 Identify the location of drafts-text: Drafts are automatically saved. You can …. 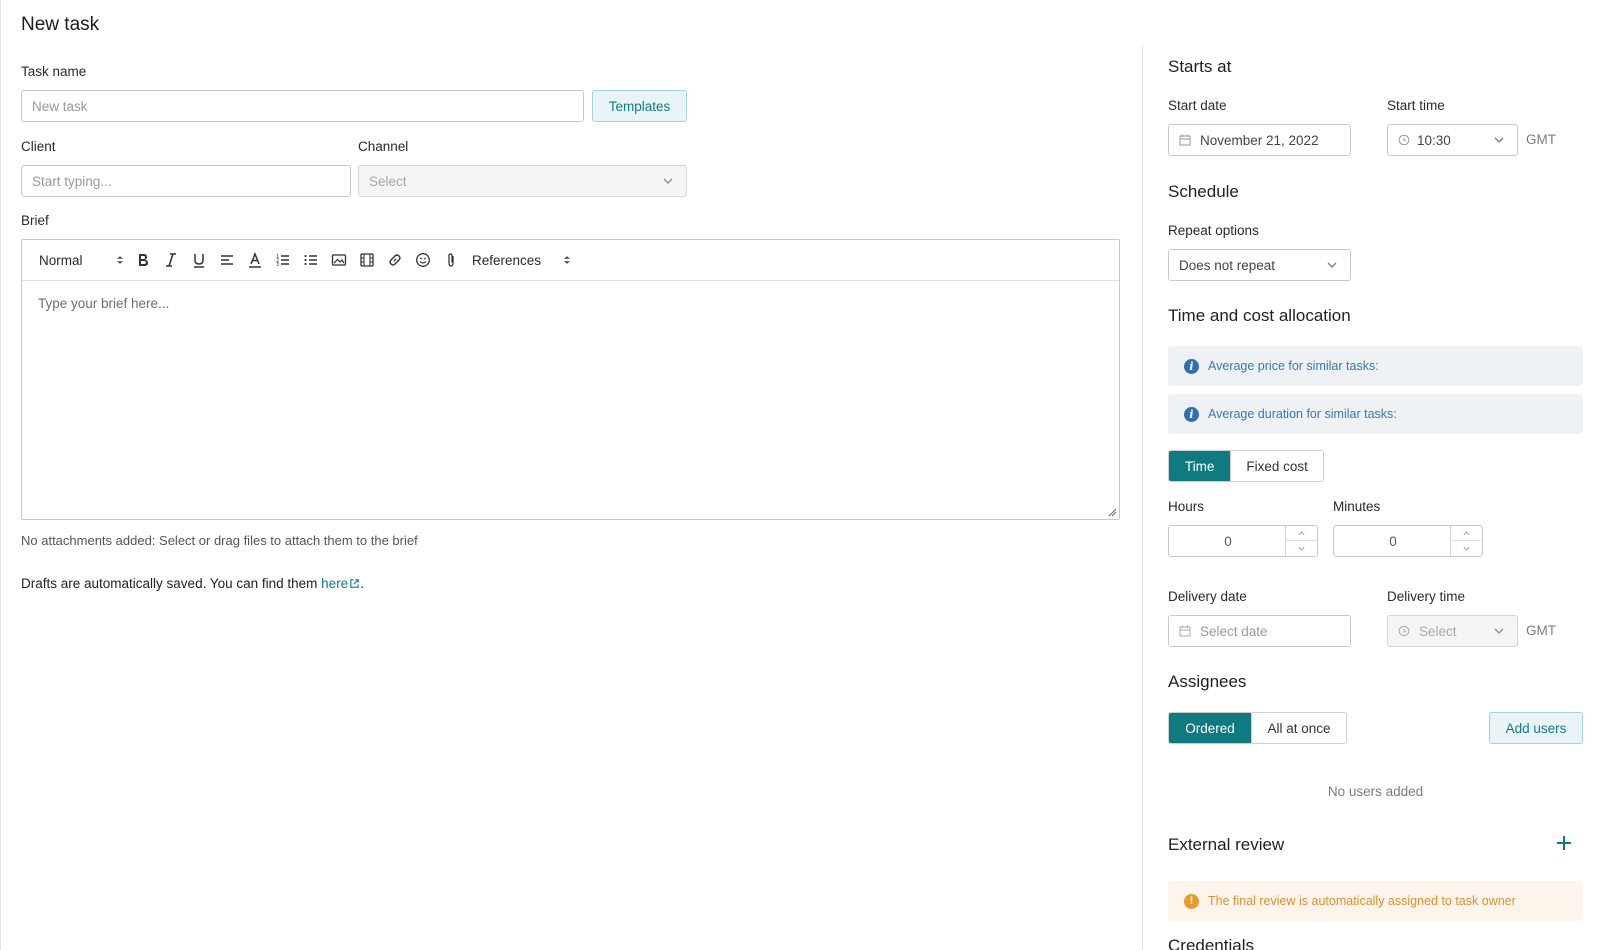
(171, 583).